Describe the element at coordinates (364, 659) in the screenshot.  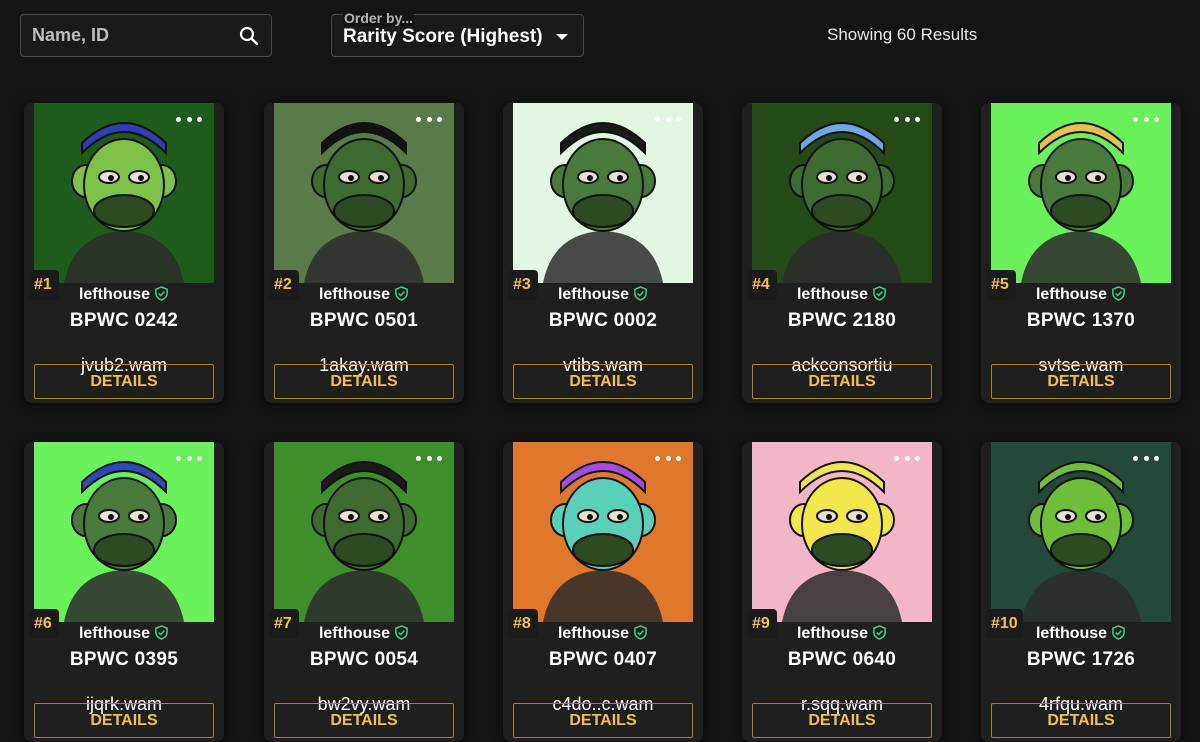
I see `nft-title: BPWC 0054` at that location.